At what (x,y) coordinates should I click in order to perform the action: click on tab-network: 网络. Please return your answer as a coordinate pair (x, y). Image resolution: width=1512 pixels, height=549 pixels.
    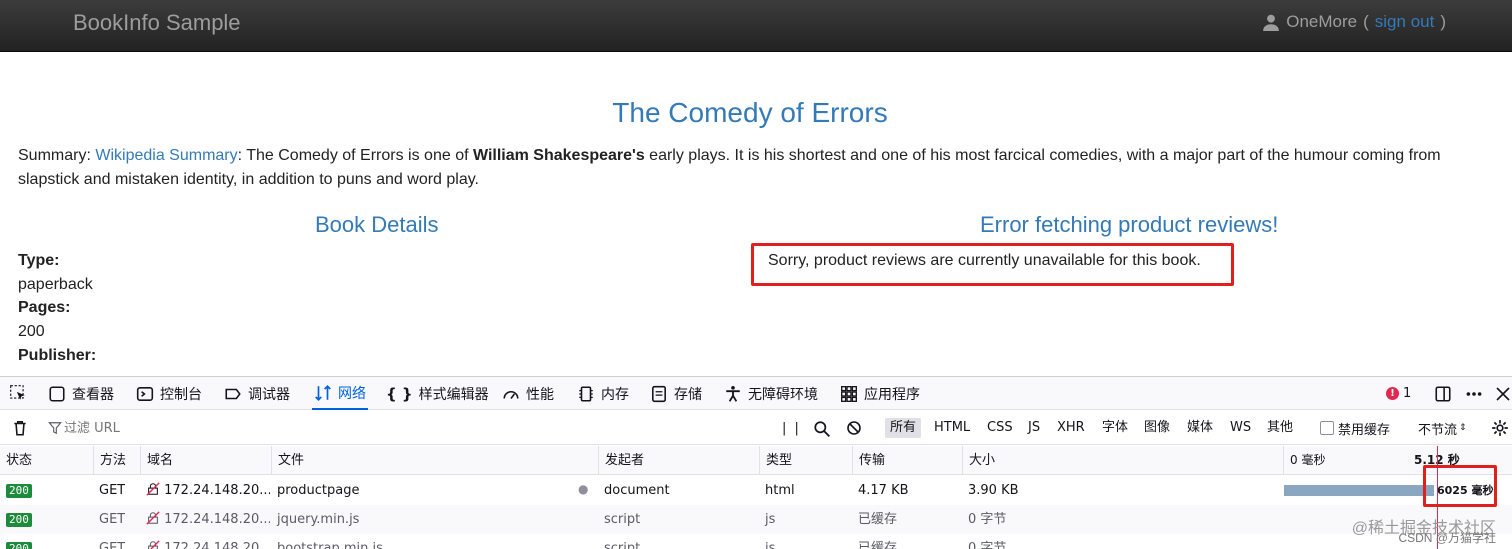
    Looking at the image, I should click on (340, 393).